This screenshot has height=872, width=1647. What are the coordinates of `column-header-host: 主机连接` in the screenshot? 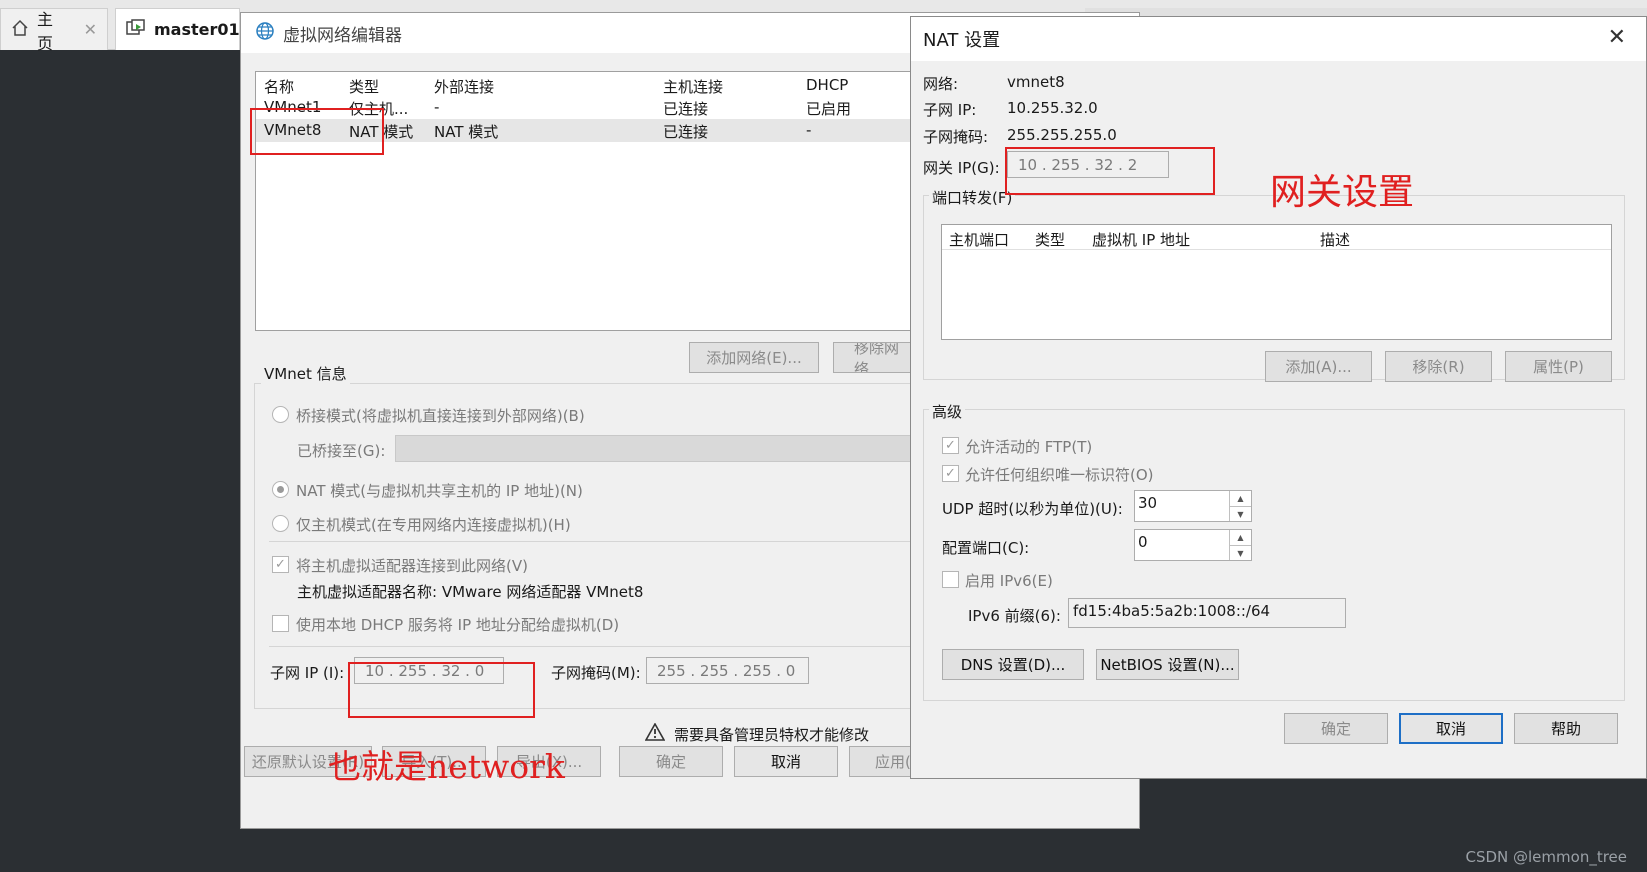 It's located at (693, 86).